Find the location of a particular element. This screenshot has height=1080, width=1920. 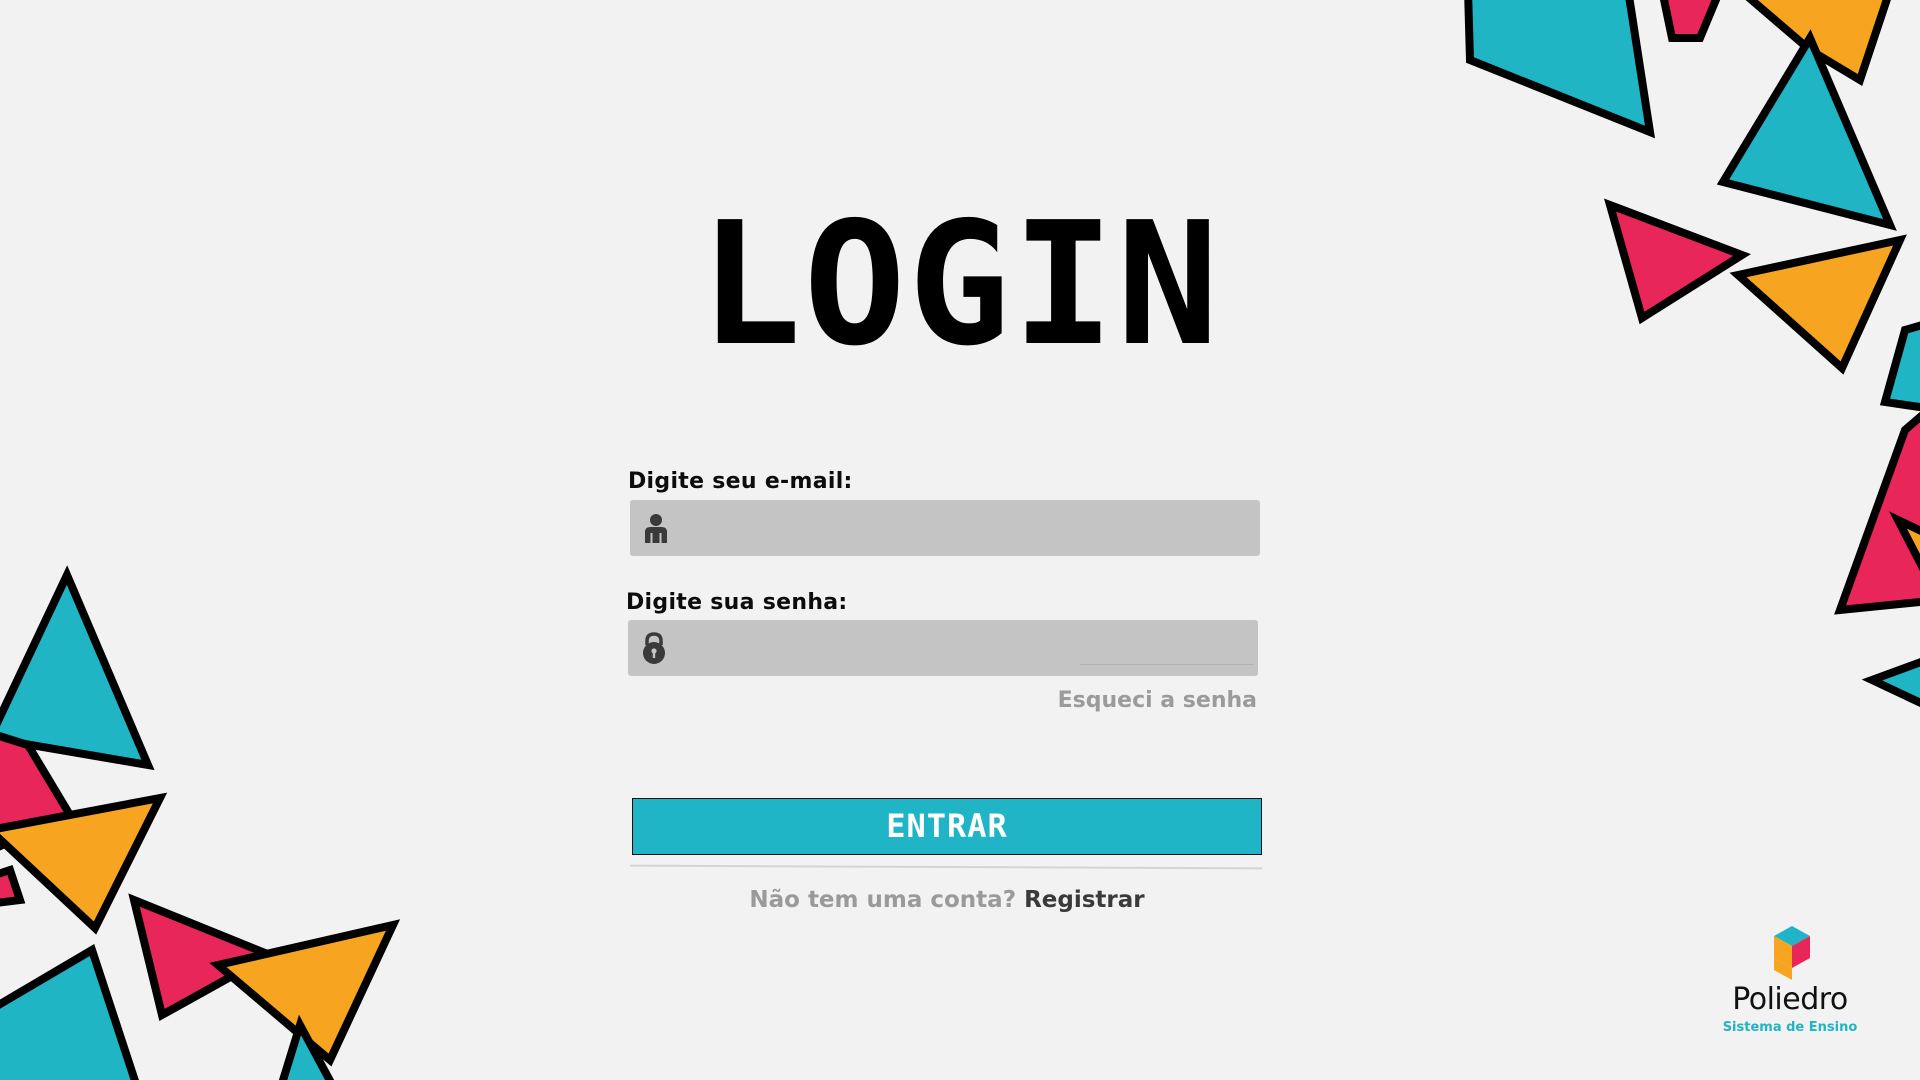

brand-logo: Poliedro Sistema de Ensino is located at coordinates (1790, 980).